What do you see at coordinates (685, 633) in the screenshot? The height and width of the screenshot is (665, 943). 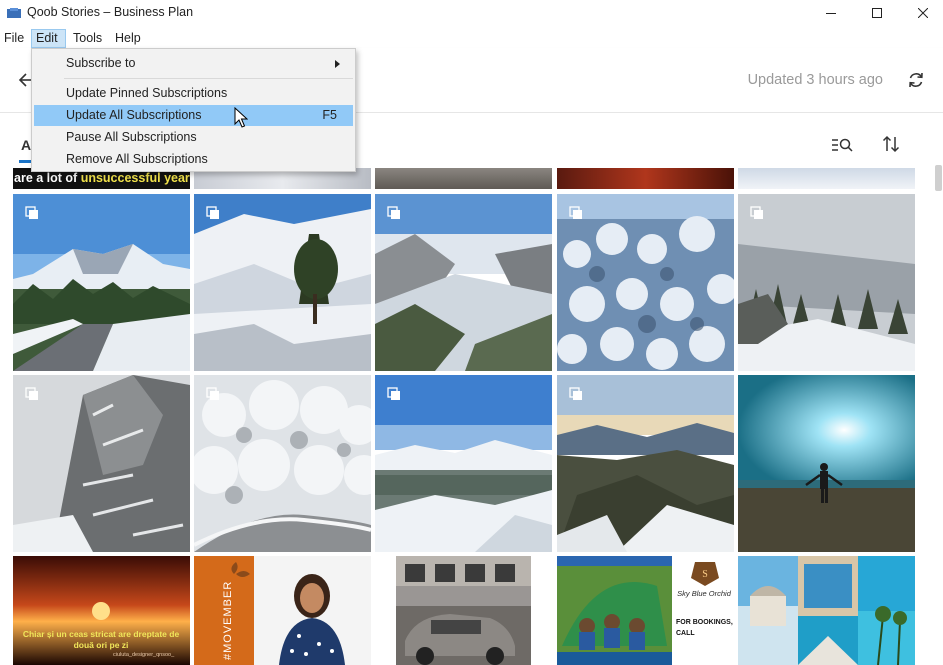 I see `thumbnail-caption: CALL` at bounding box center [685, 633].